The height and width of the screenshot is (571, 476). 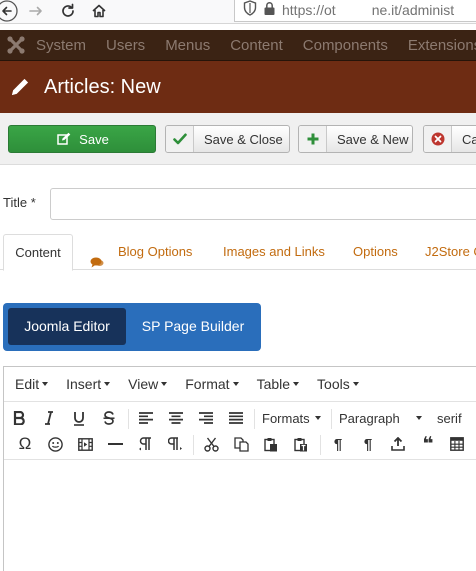 I want to click on page-header: Articles: New, so click(x=238, y=87).